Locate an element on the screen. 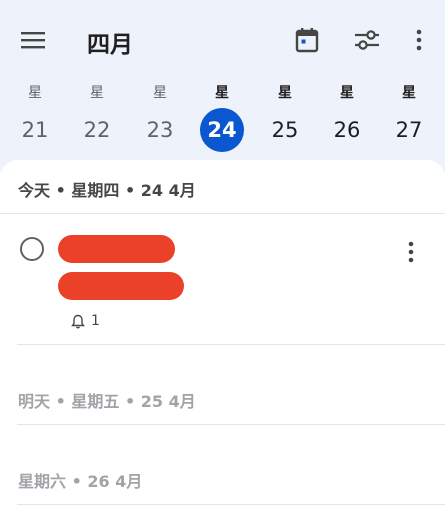  jump-to-today-button is located at coordinates (307, 40).